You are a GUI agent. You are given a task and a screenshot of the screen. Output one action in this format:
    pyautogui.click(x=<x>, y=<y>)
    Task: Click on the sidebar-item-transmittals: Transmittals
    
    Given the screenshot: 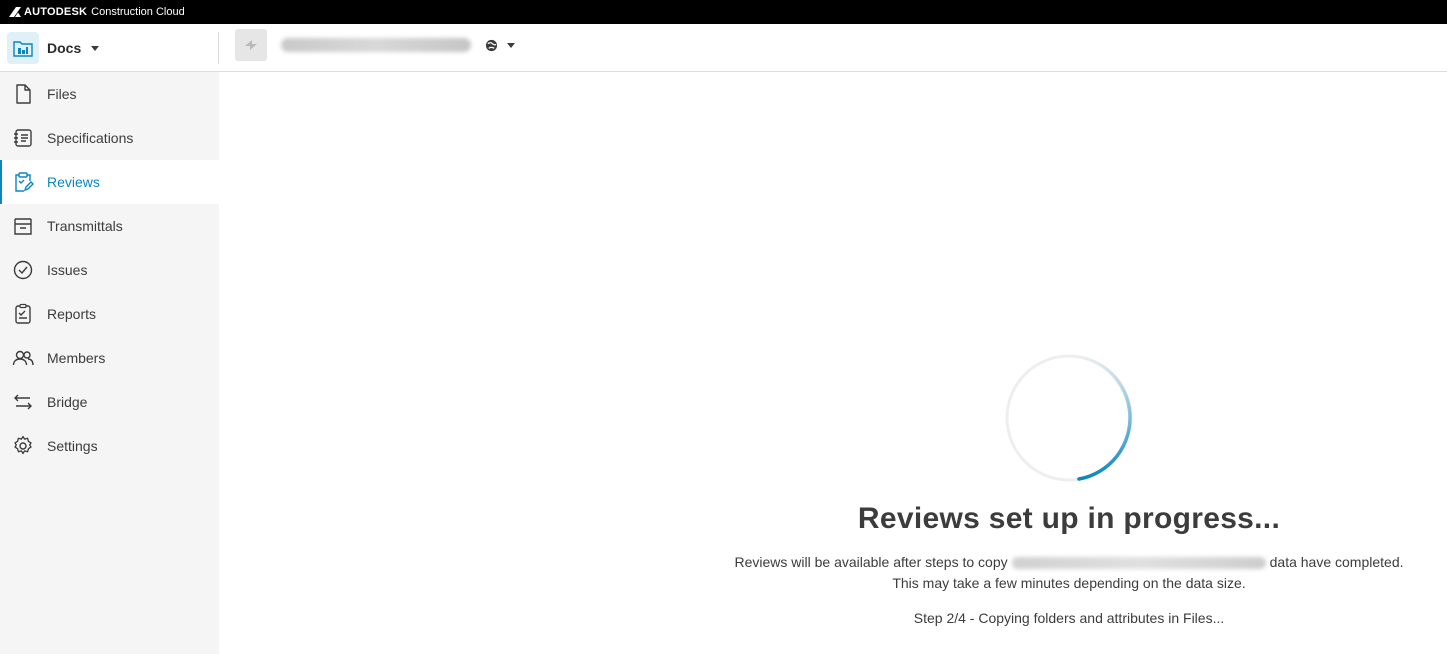 What is the action you would take?
    pyautogui.click(x=109, y=226)
    